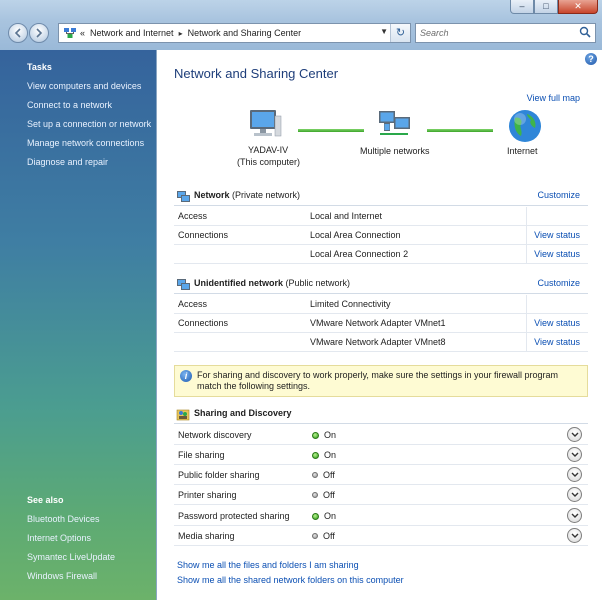 This screenshot has height=600, width=602. I want to click on forward-button, so click(39, 33).